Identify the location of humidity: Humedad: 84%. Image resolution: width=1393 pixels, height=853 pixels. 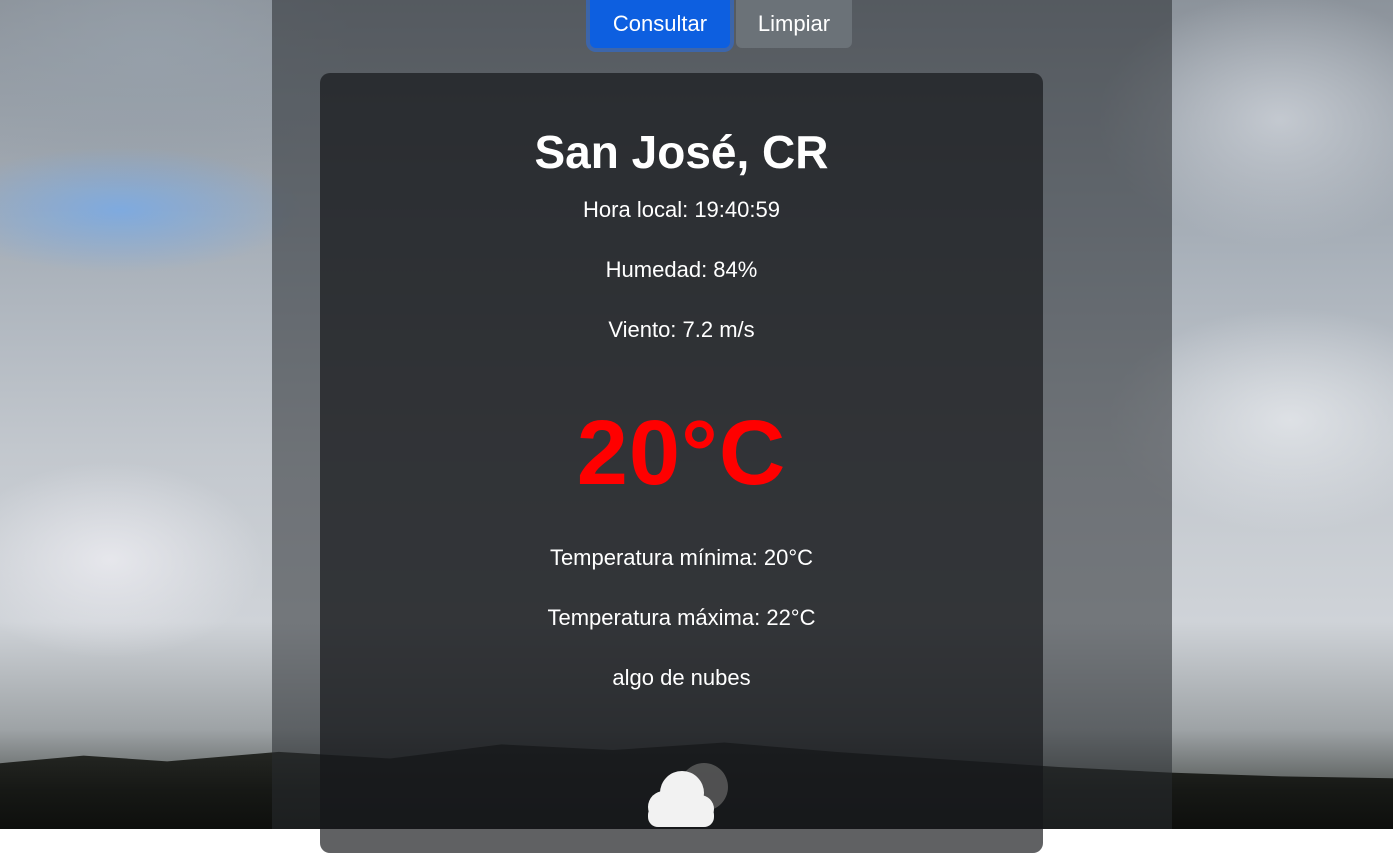
(681, 269).